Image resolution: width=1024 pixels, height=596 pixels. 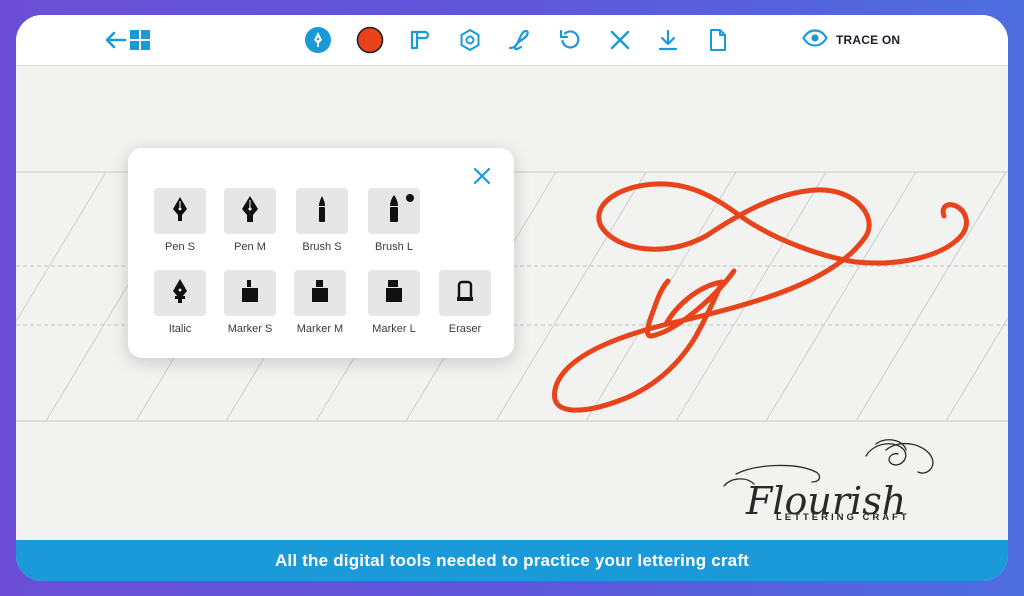 I want to click on toolbar: TRACE ON, so click(x=512, y=40).